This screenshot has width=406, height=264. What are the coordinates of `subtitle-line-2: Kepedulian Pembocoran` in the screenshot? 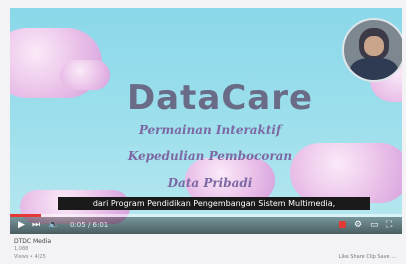 It's located at (210, 156).